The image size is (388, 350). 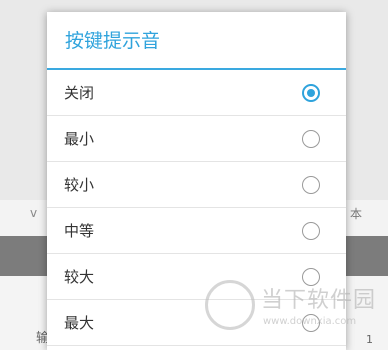 I want to click on option-label: 关闭, so click(x=79, y=93).